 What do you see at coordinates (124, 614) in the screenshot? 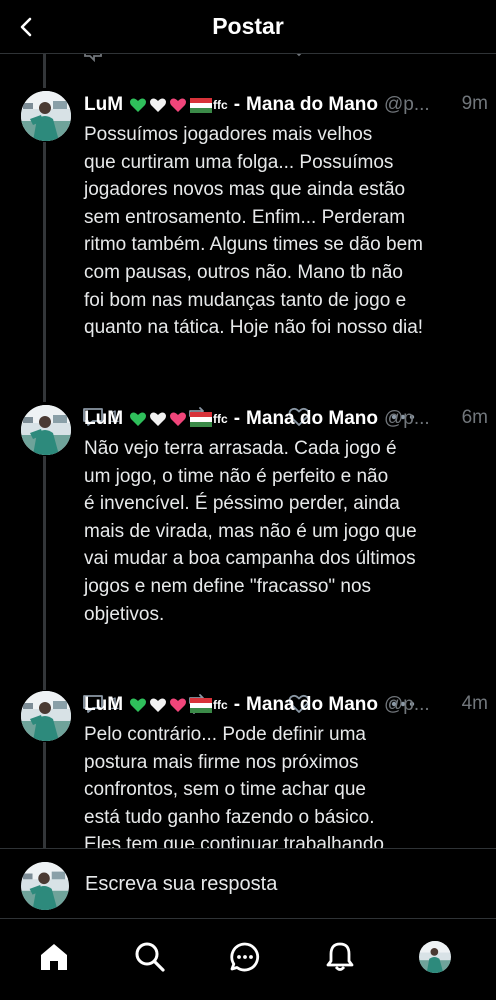
I see `text-line: objetivos.` at bounding box center [124, 614].